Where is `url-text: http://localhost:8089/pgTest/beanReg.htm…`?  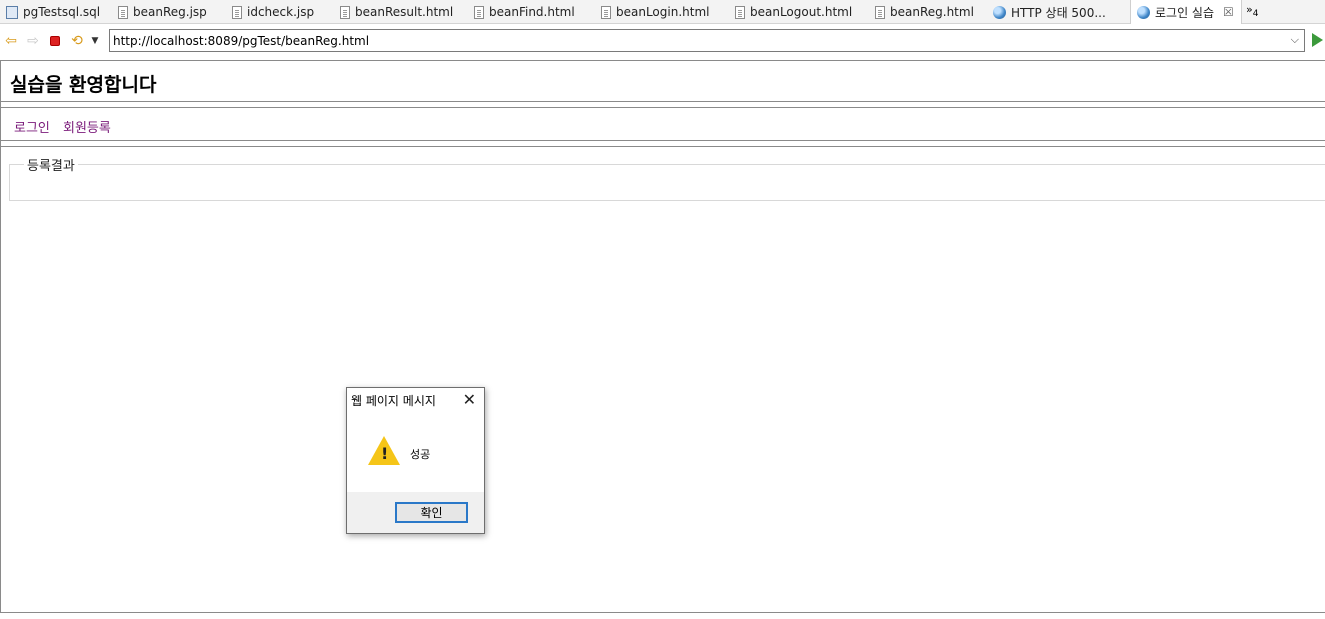
url-text: http://localhost:8089/pgTest/beanReg.htm… is located at coordinates (241, 40).